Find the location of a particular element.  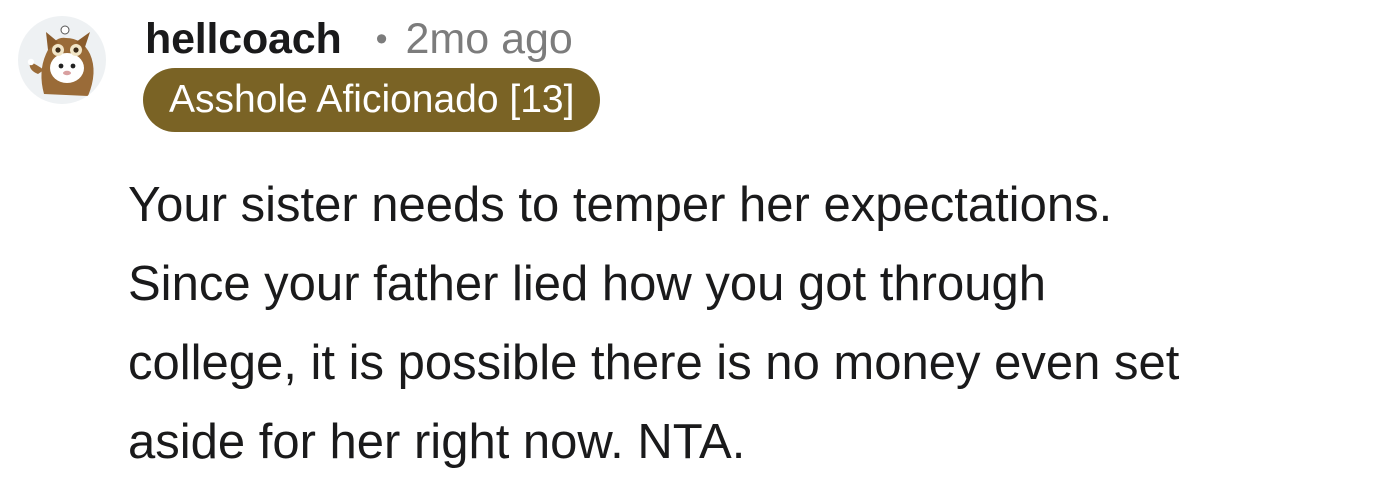

user-avatar is located at coordinates (62, 60).